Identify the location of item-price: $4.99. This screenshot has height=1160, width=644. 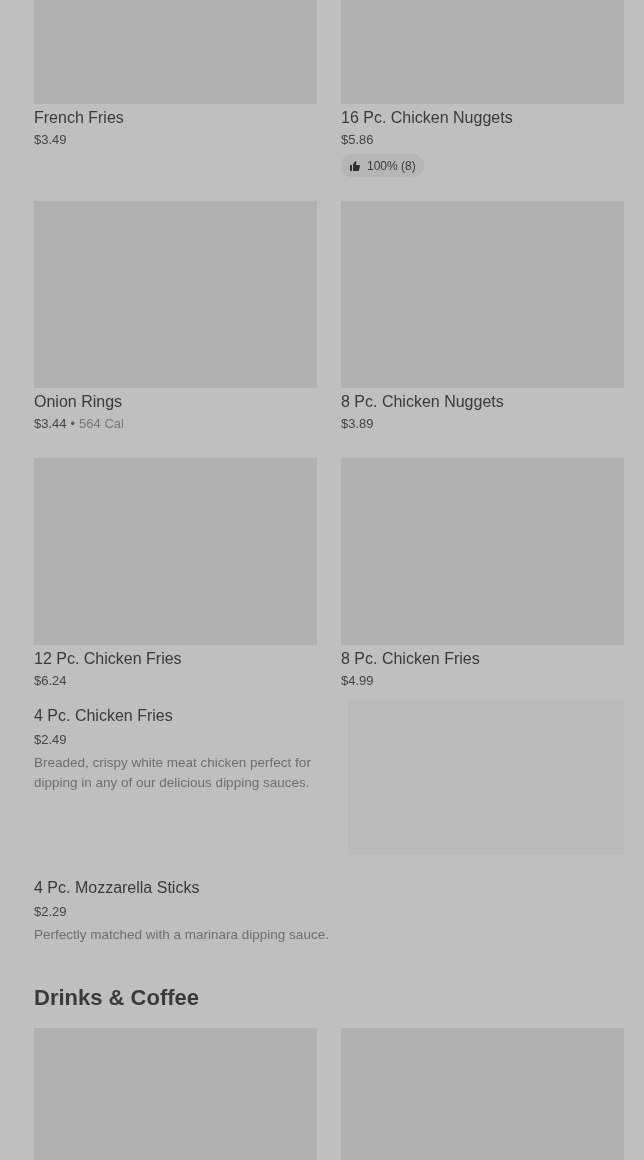
(357, 681).